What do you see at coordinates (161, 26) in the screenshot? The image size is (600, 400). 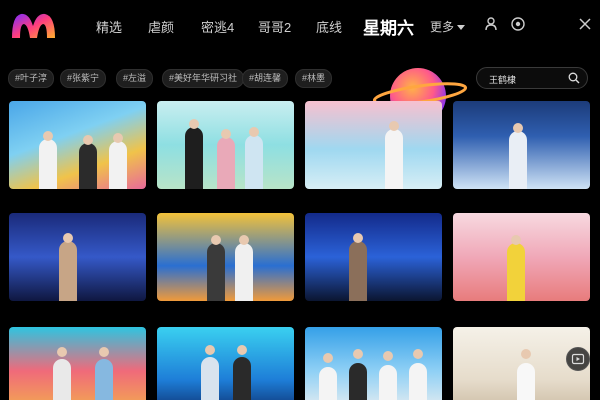 I see `nav-item-nueyan: 虐颜` at bounding box center [161, 26].